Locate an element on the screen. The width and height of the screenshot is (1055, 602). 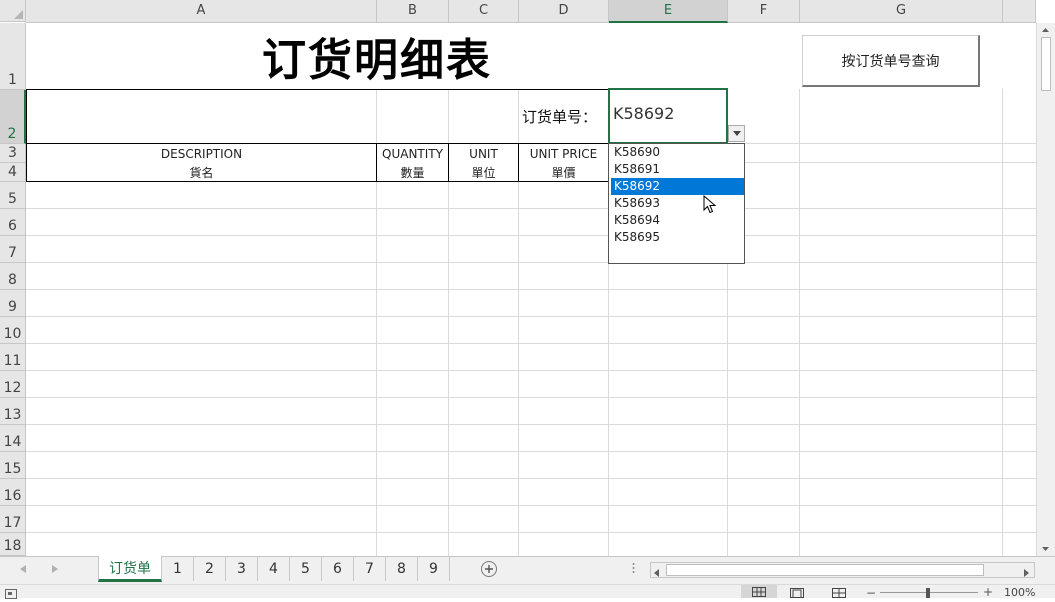
header-description-zh: 貨名 is located at coordinates (201, 172).